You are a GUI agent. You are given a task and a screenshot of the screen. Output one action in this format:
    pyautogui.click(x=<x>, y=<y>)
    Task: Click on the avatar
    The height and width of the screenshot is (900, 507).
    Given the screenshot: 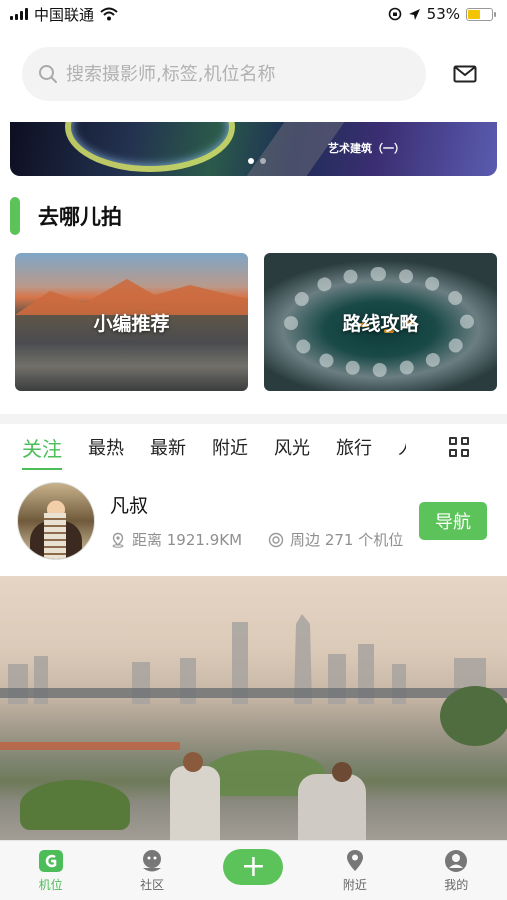 What is the action you would take?
    pyautogui.click(x=56, y=521)
    